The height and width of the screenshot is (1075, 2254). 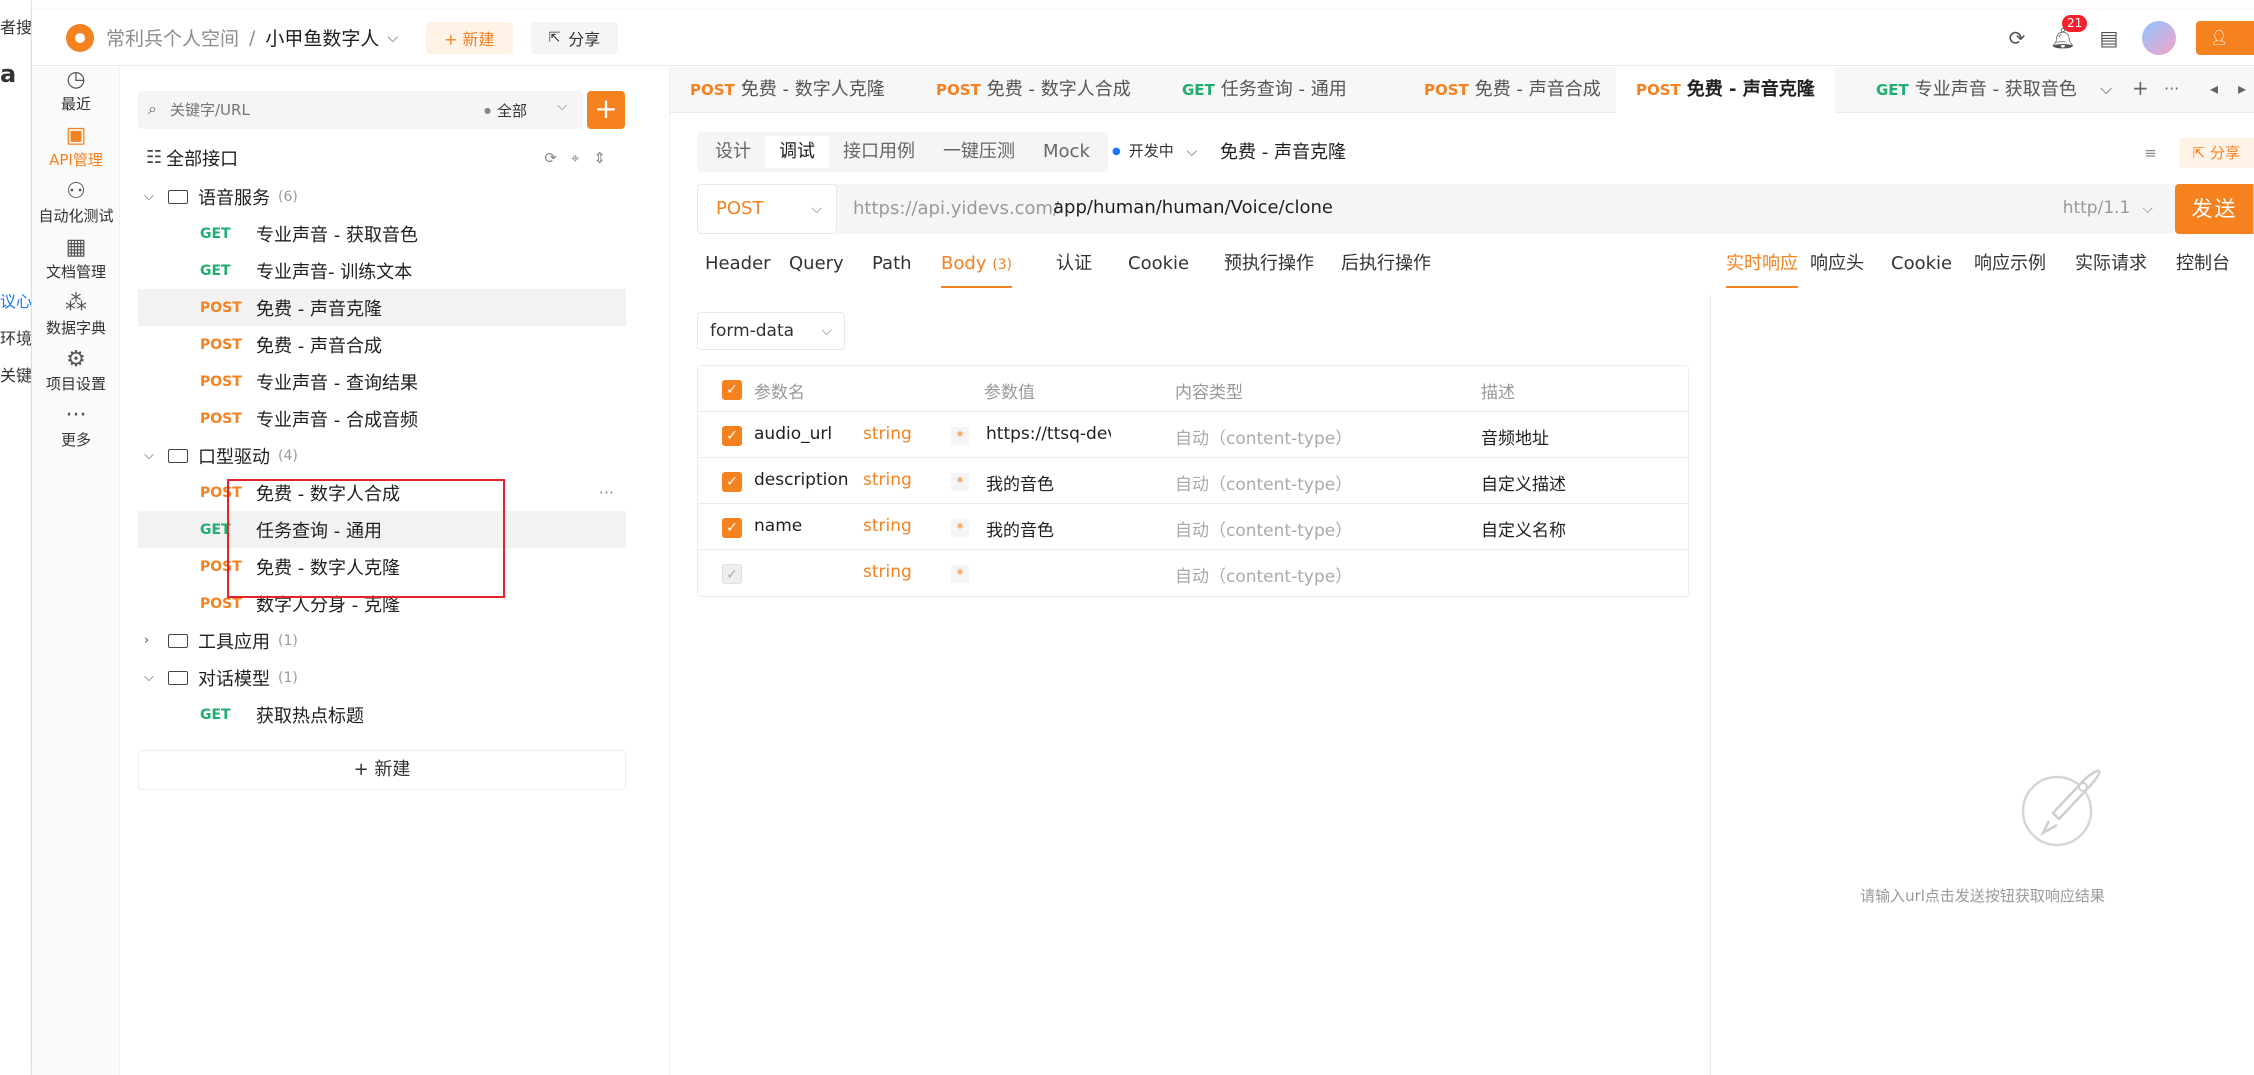 I want to click on body-type-select: form-data ⌵, so click(x=771, y=331).